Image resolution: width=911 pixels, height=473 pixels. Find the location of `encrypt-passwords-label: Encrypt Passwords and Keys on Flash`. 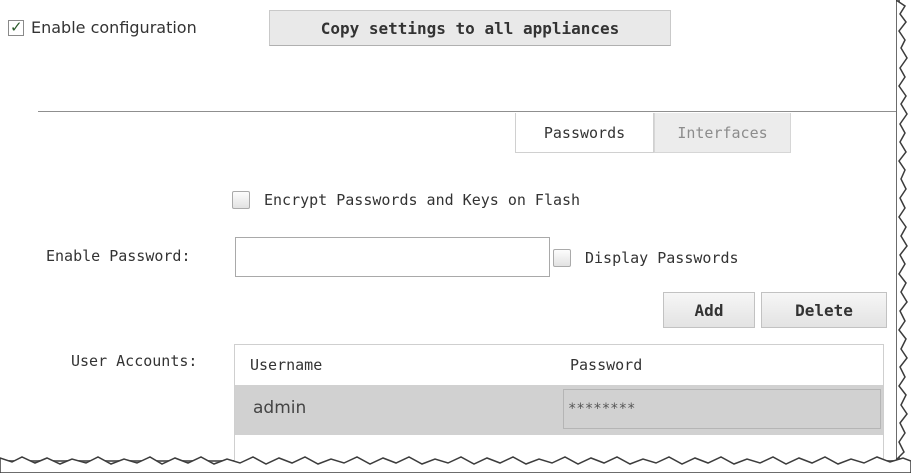

encrypt-passwords-label: Encrypt Passwords and Keys on Flash is located at coordinates (422, 200).